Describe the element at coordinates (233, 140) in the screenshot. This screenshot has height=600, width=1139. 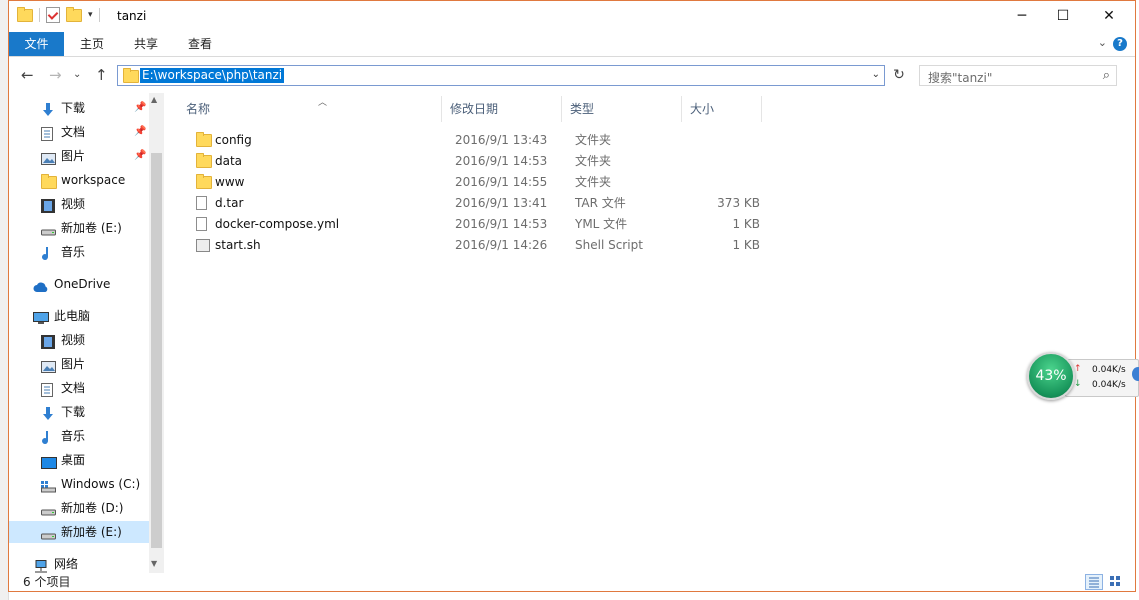
I see `file-name: config` at that location.